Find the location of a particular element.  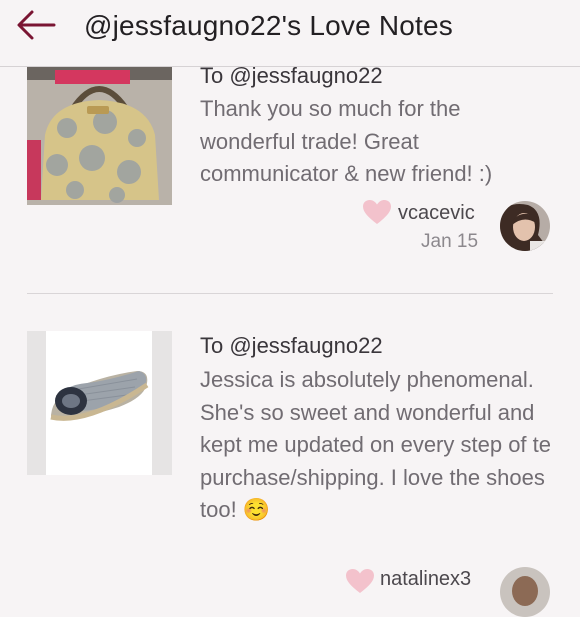

note-author-username: natalinex3 is located at coordinates (425, 579).